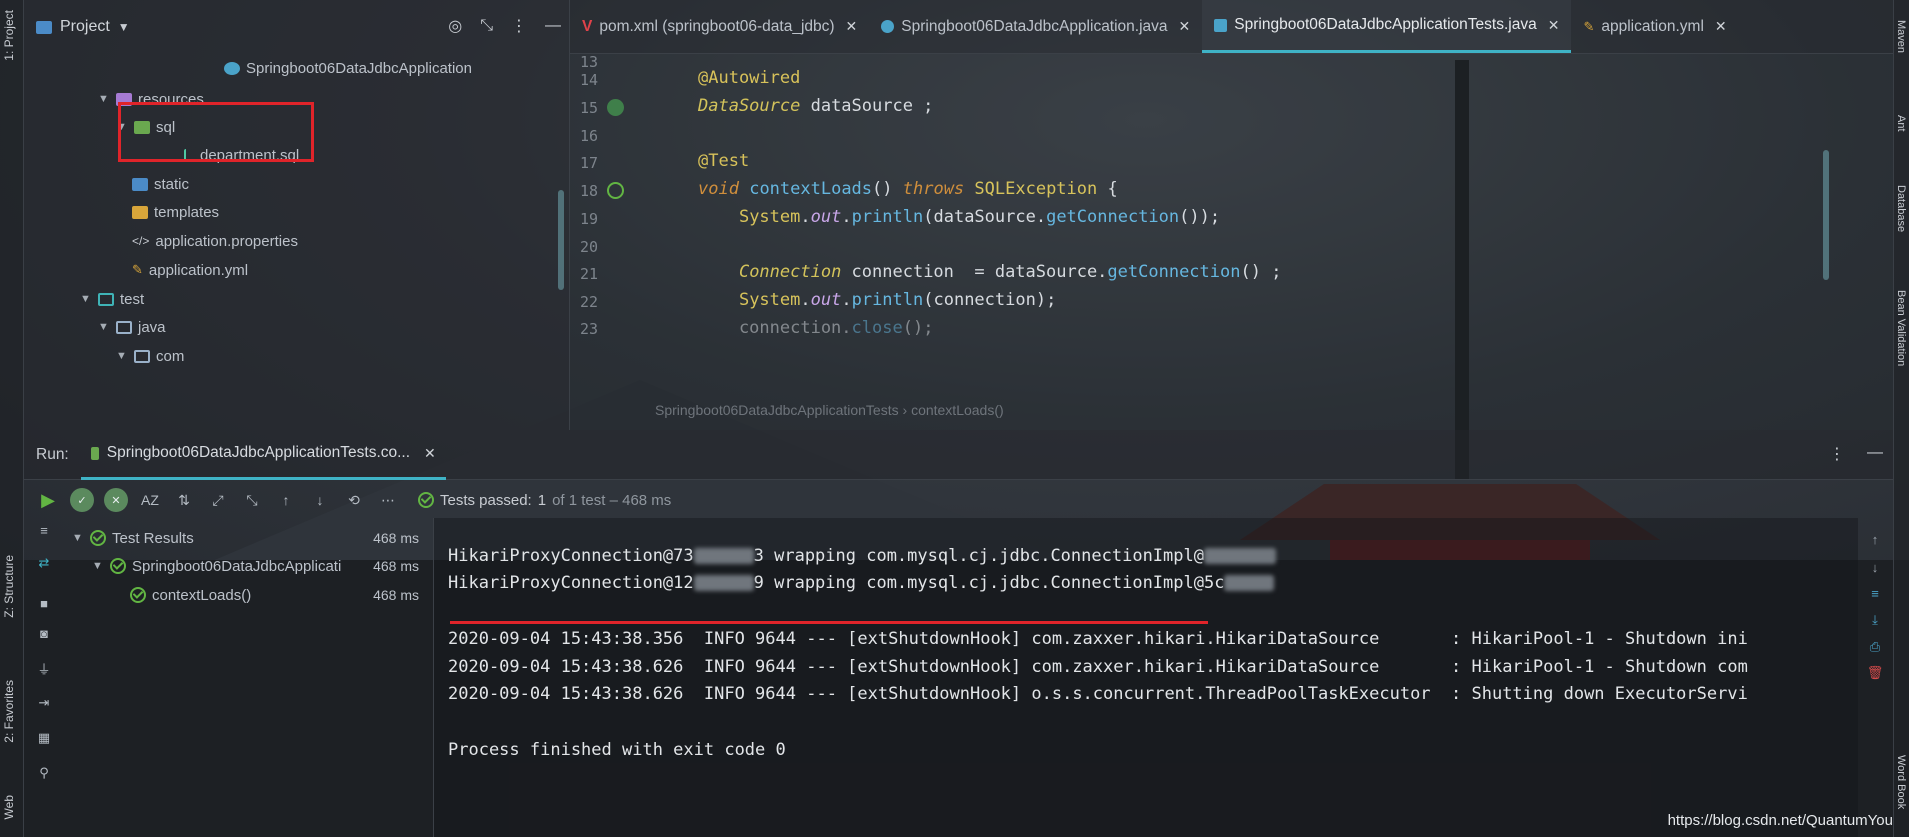 This screenshot has width=1909, height=837. I want to click on tree-item-label: Springboot06DataJdbcApplication, so click(359, 68).